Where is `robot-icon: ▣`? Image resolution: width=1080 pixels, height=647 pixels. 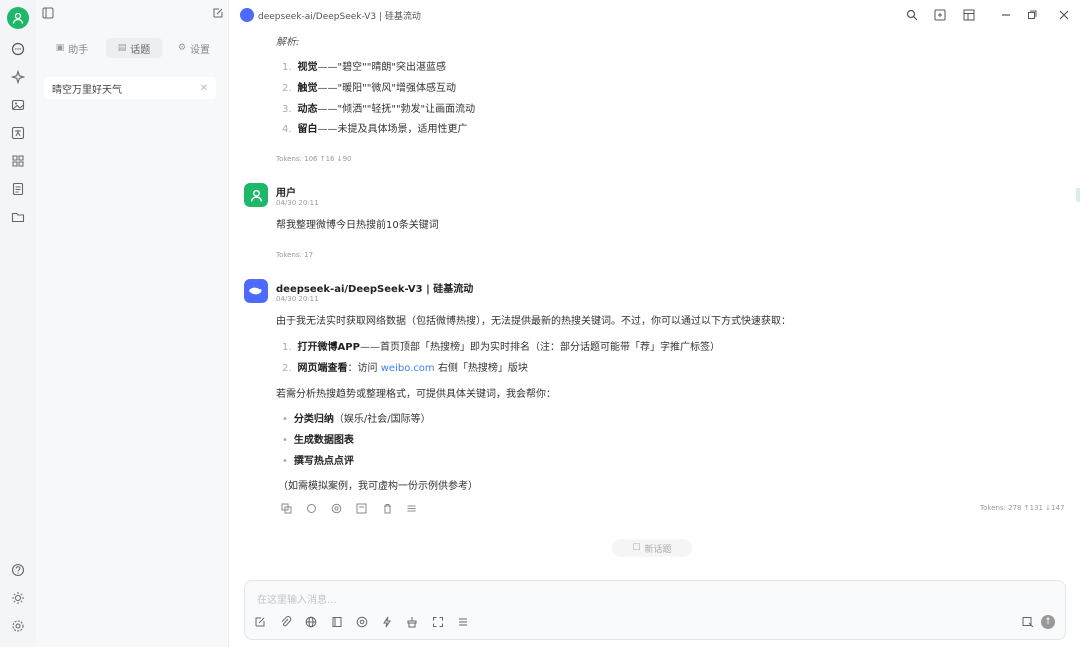
robot-icon: ▣ is located at coordinates (60, 48).